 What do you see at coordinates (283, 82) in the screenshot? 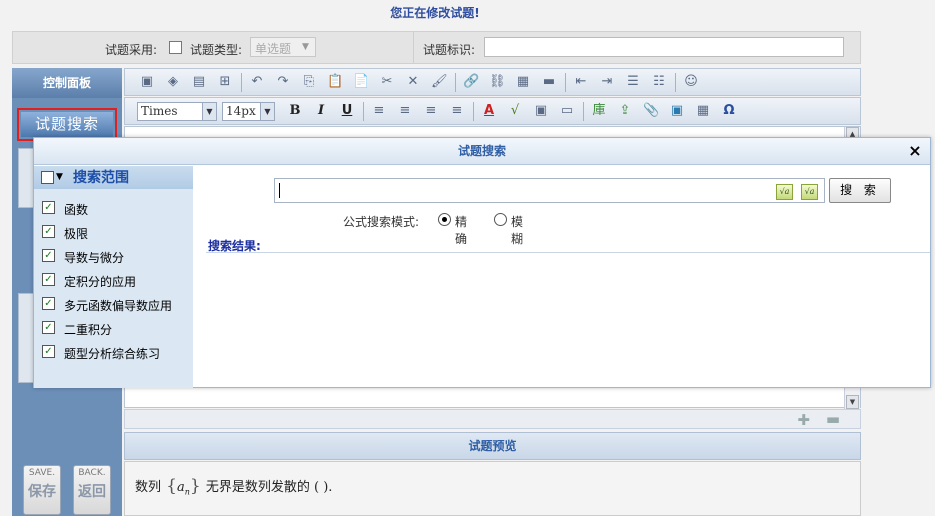
I see `redo-icon: ↷` at bounding box center [283, 82].